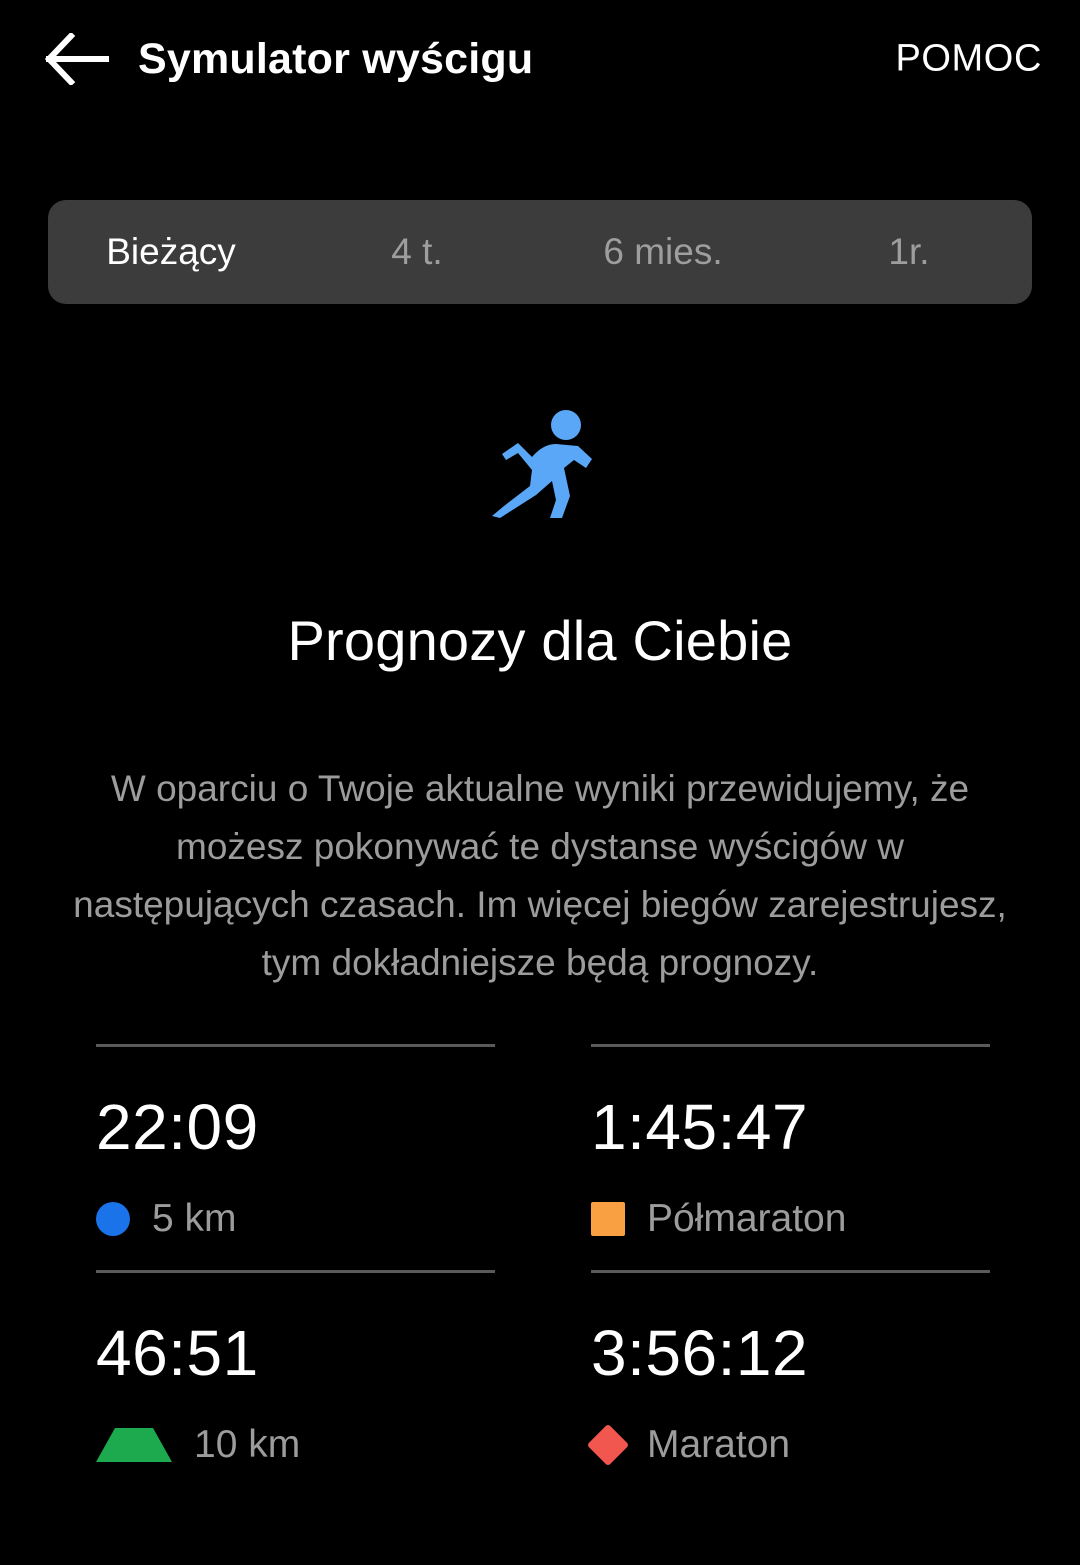 The width and height of the screenshot is (1080, 1565). I want to click on prediction-label-row: 10 km, so click(295, 1445).